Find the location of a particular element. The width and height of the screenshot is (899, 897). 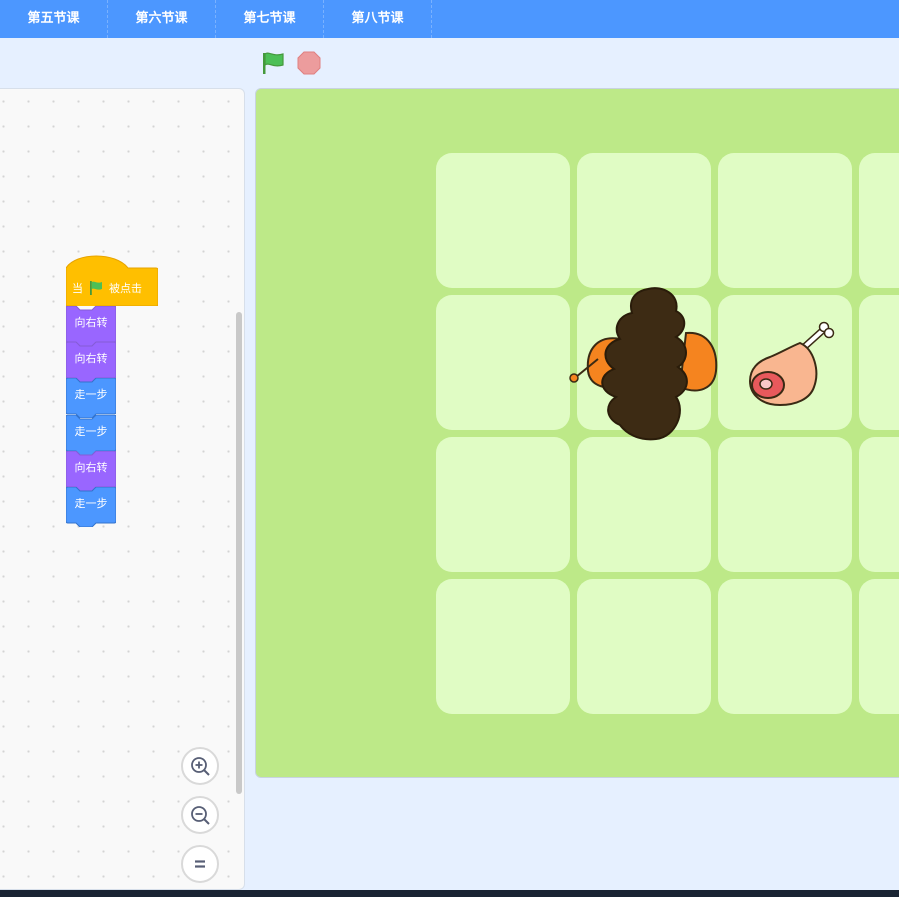

zoom-reset-button is located at coordinates (200, 864).